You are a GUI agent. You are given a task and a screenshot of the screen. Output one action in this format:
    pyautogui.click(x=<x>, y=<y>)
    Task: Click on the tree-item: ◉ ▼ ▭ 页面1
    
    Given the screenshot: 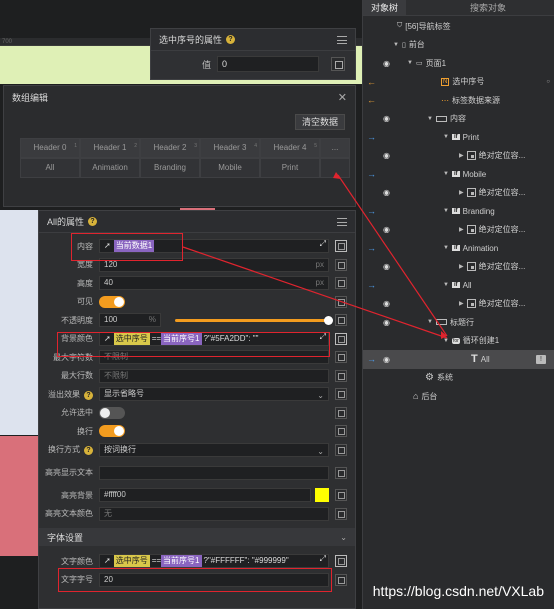 What is the action you would take?
    pyautogui.click(x=458, y=63)
    